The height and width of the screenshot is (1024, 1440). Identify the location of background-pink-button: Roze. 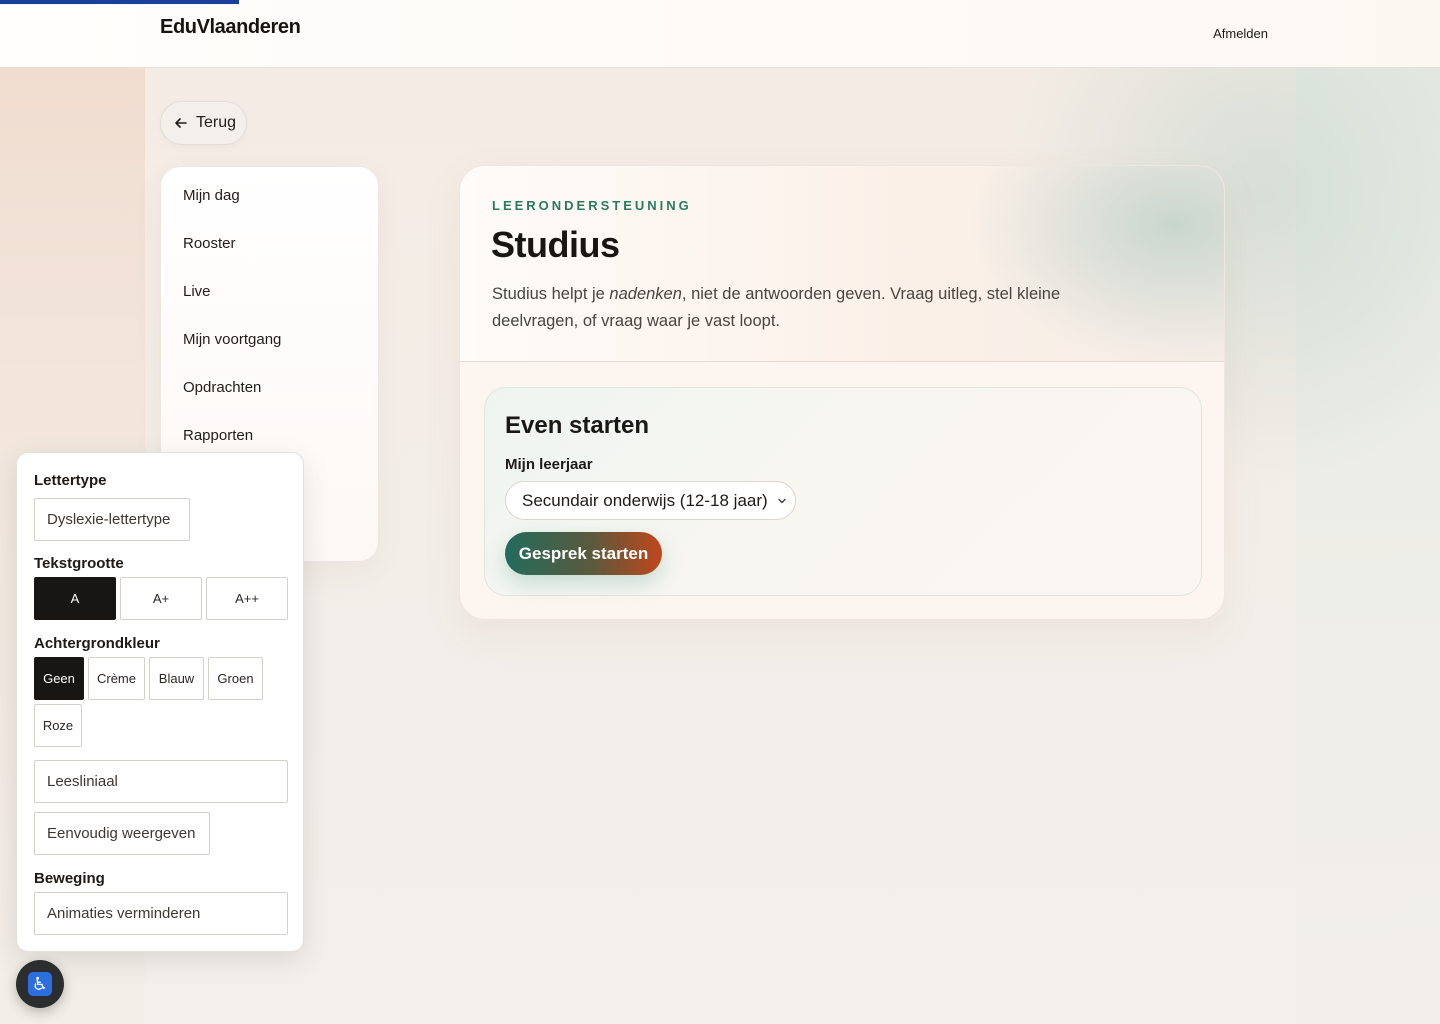
(58, 725).